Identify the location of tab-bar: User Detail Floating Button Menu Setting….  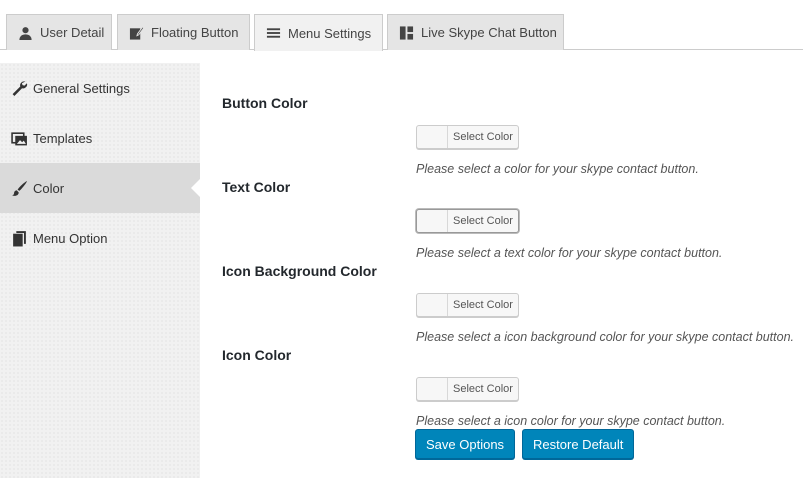
(401, 25).